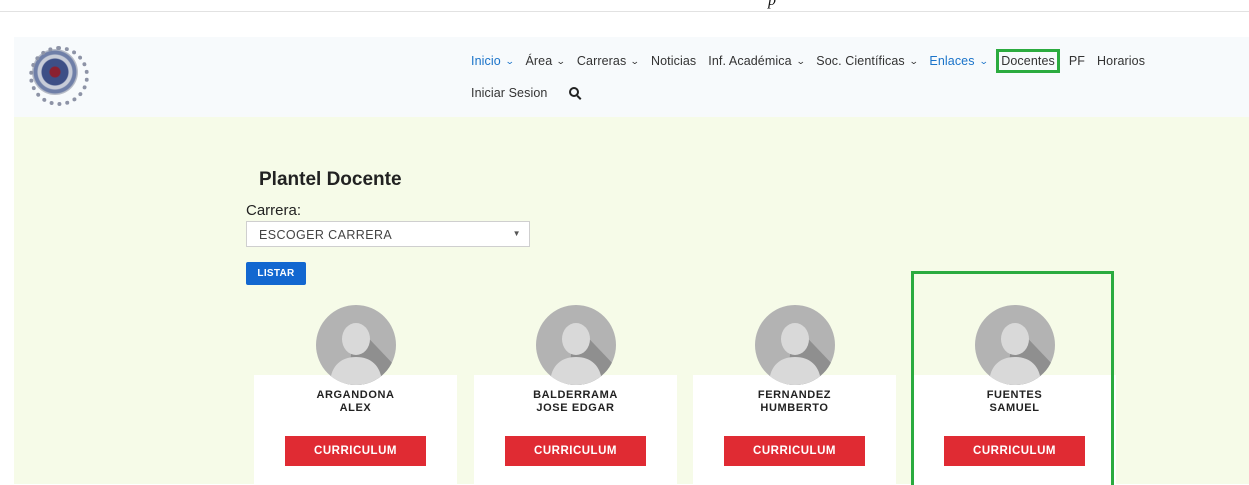 The height and width of the screenshot is (485, 1249). What do you see at coordinates (486, 61) in the screenshot?
I see `nav-inicio-label: Inicio` at bounding box center [486, 61].